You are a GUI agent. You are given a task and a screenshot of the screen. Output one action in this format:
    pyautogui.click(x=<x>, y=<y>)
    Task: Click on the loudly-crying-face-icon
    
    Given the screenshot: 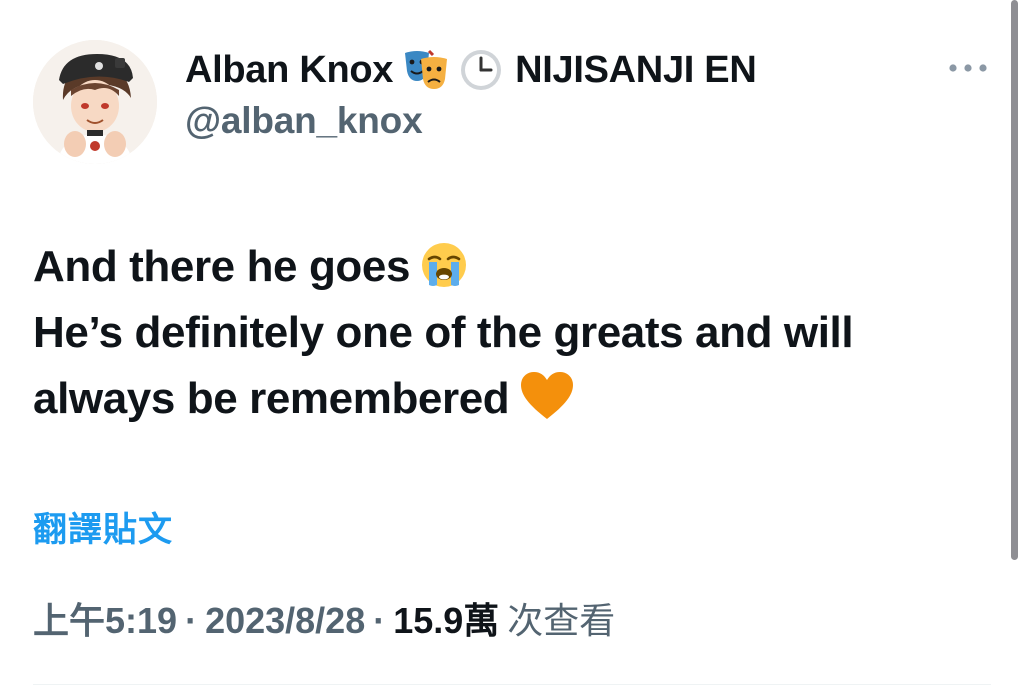 What is the action you would take?
    pyautogui.click(x=444, y=265)
    